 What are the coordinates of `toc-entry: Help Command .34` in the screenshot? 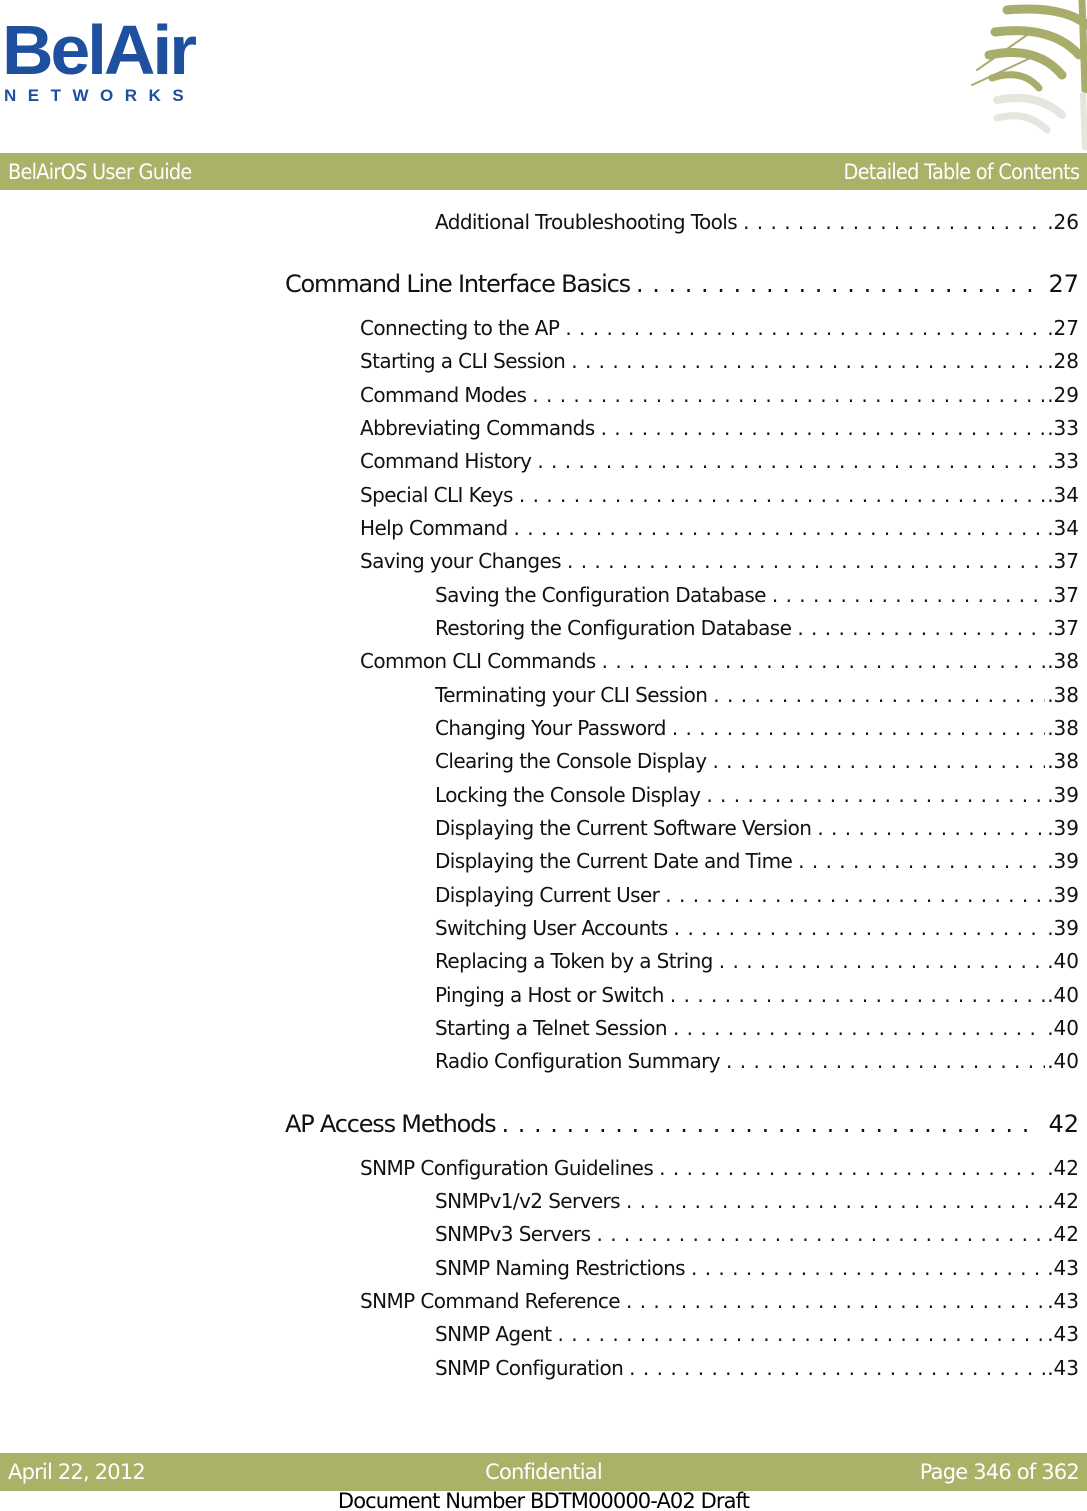 It's located at (719, 531).